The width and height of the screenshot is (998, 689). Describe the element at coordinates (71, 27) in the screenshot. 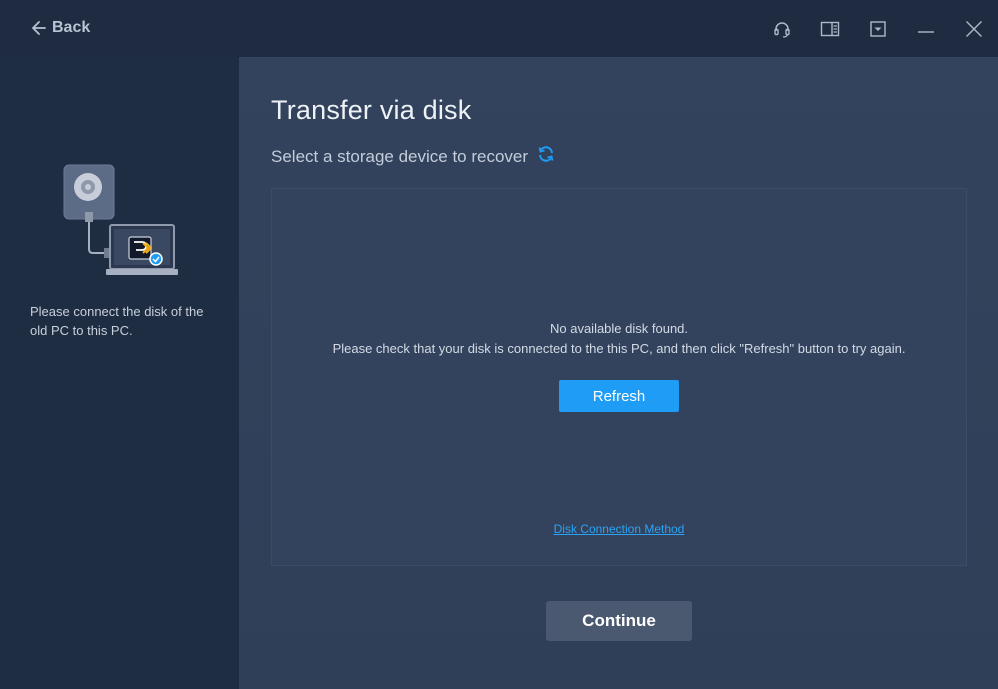

I see `back-label: Back` at that location.